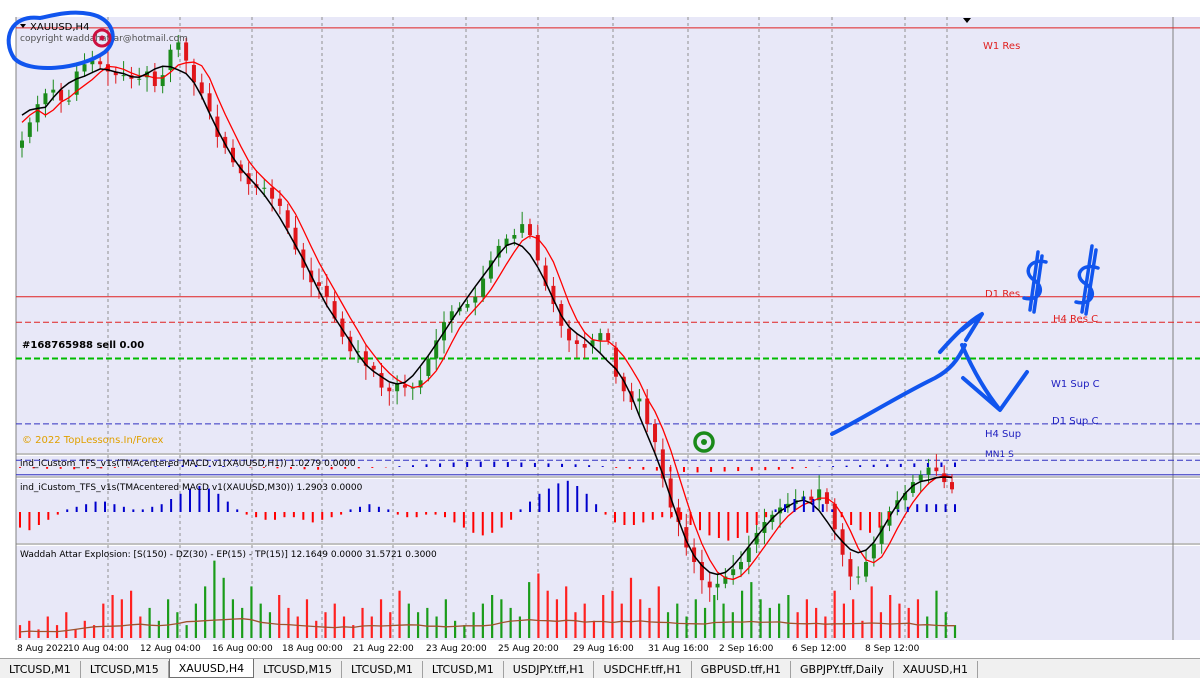  Describe the element at coordinates (678, 649) in the screenshot. I see `x-tick-label: 31 Aug 16:00` at that location.